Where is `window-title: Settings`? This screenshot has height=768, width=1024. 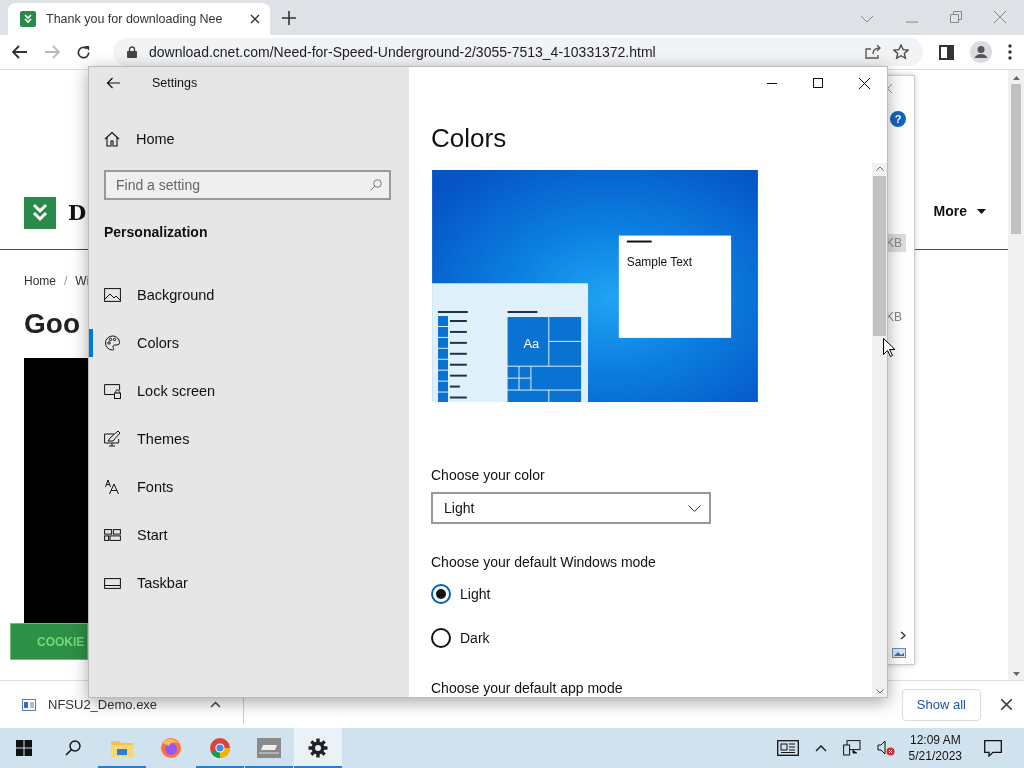
window-title: Settings is located at coordinates (175, 83).